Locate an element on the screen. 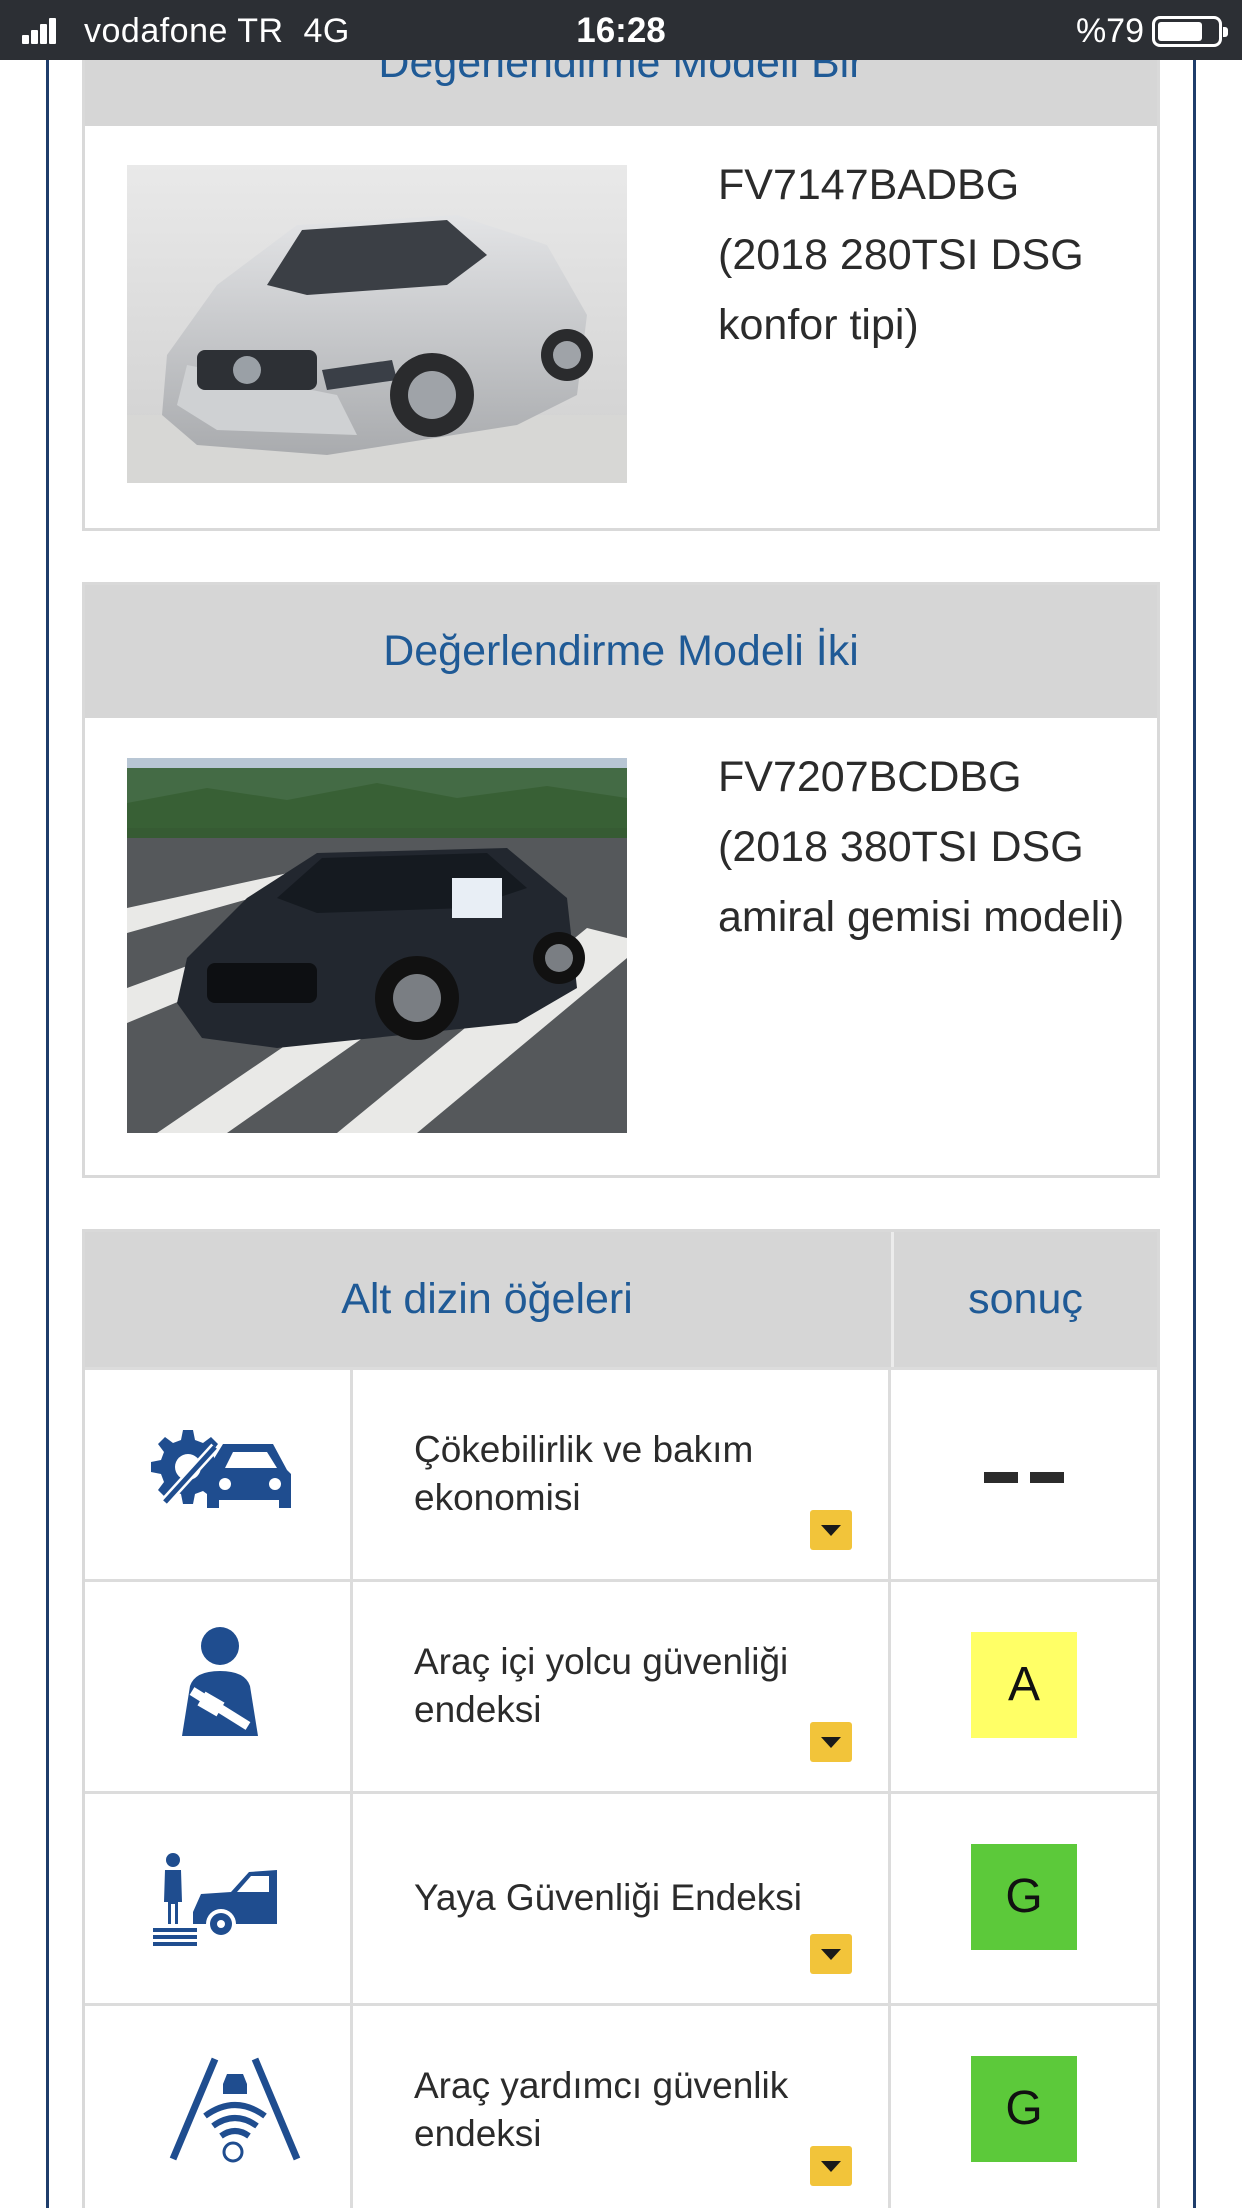 The image size is (1242, 2208). battery-icon is located at coordinates (1190, 31).